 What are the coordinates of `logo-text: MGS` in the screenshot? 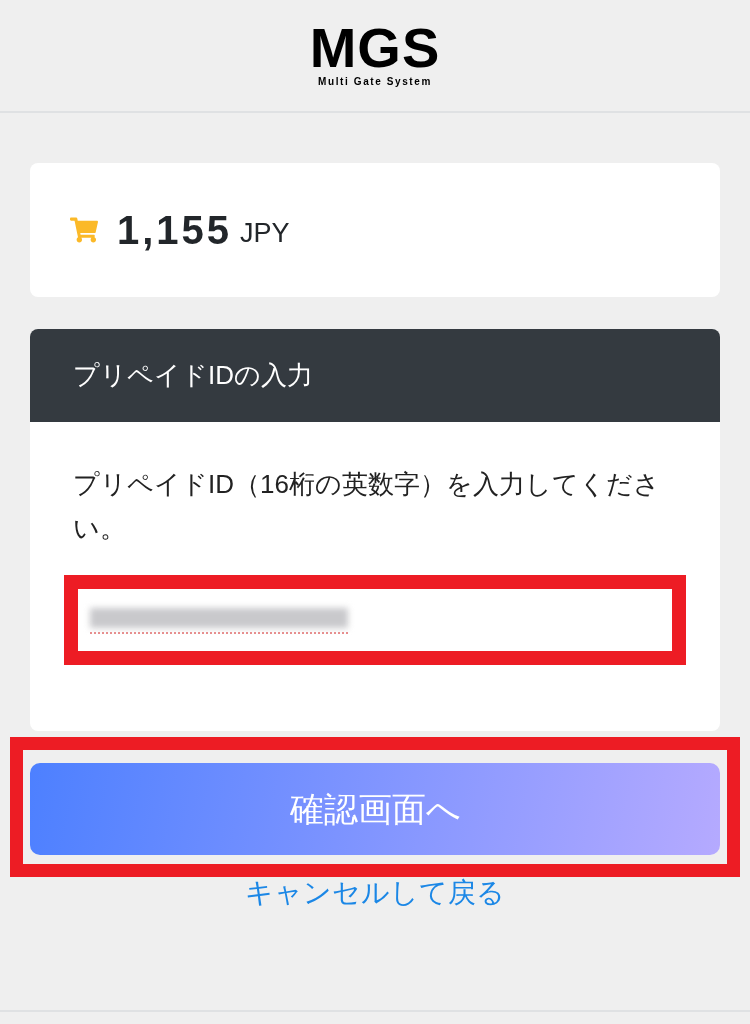 It's located at (375, 47).